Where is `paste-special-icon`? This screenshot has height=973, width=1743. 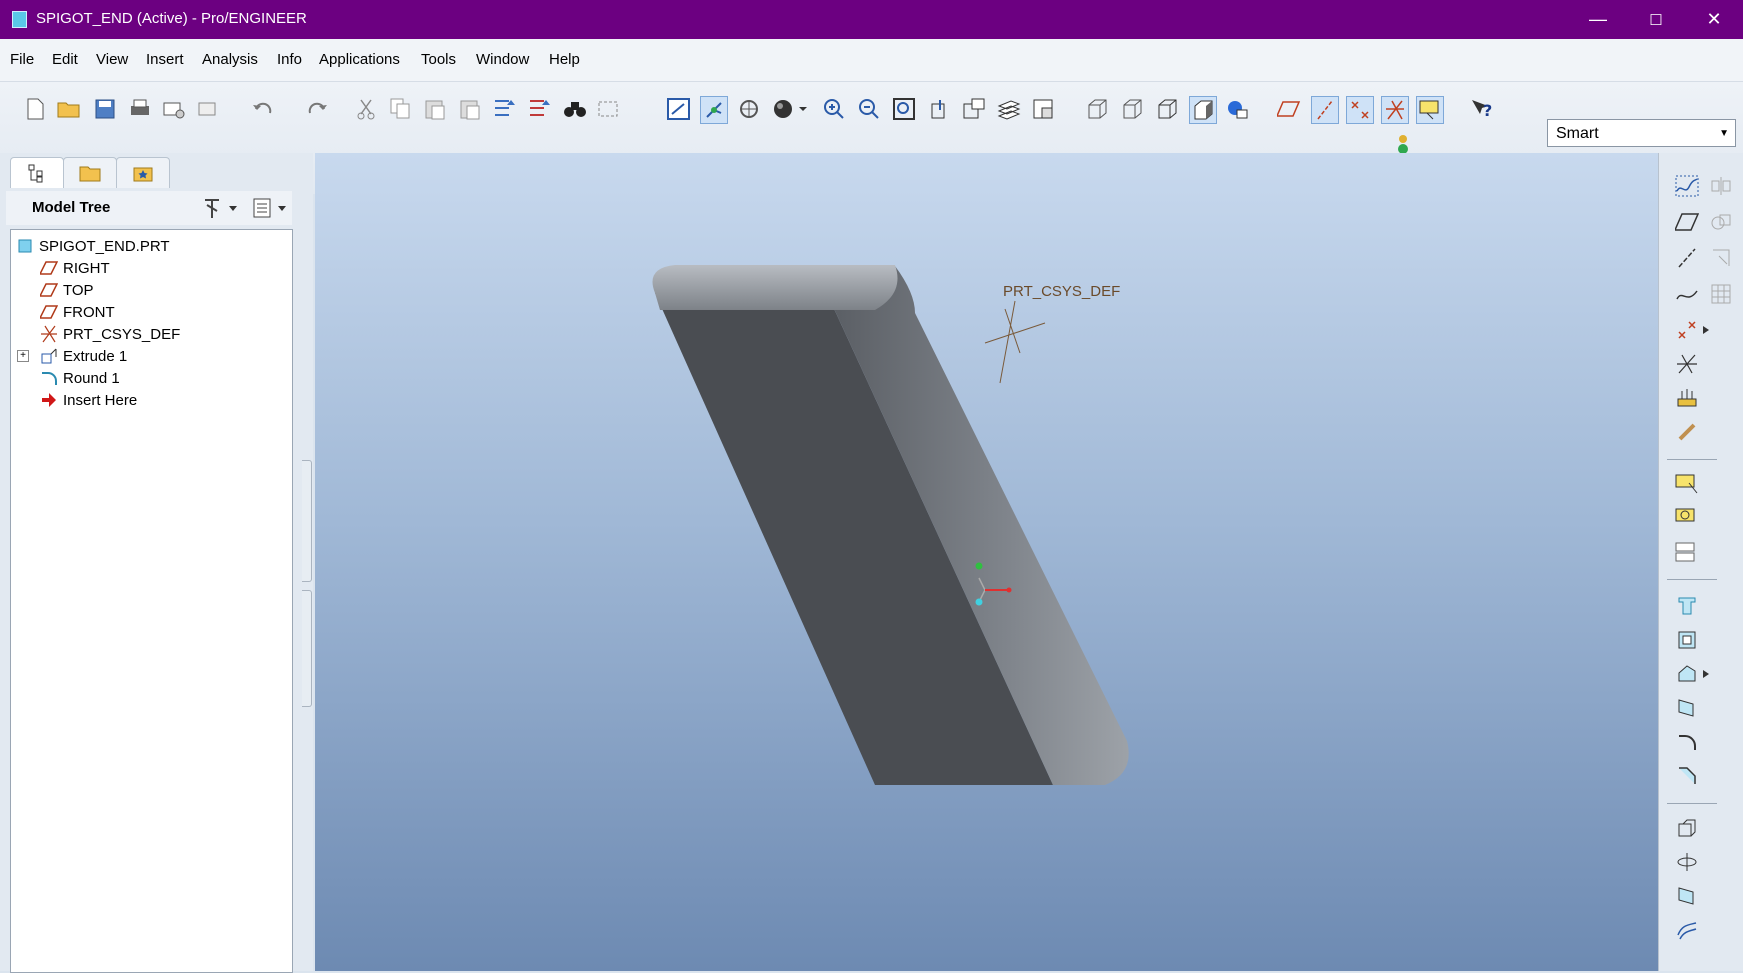 paste-special-icon is located at coordinates (470, 109).